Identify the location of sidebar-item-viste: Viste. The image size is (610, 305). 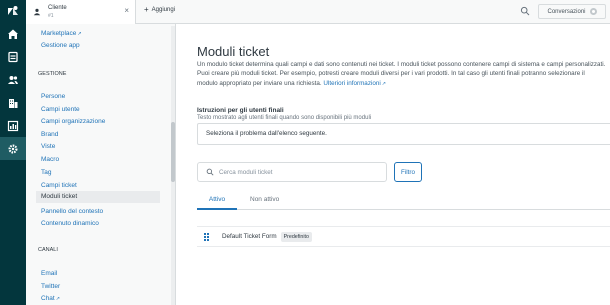
(48, 146).